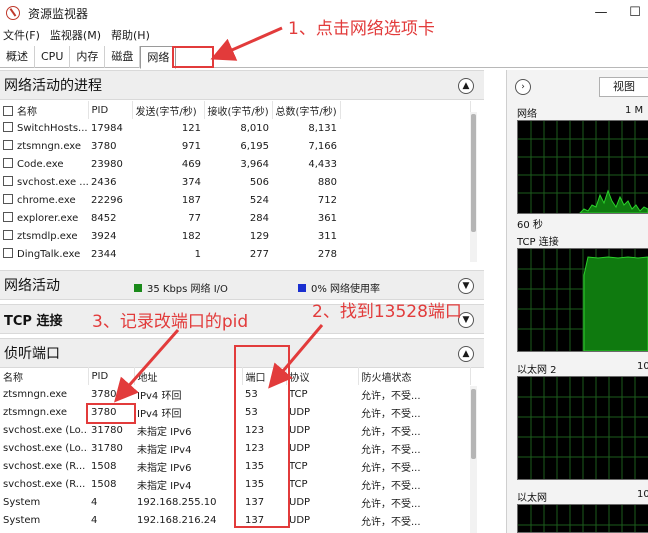  What do you see at coordinates (104, 394) in the screenshot?
I see `port-pid-cell: 3780` at bounding box center [104, 394].